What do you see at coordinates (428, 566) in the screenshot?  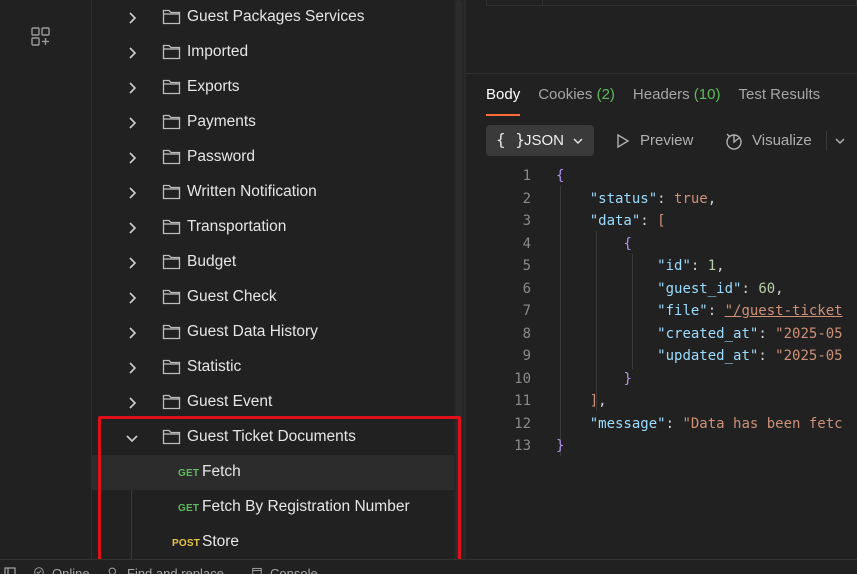 I see `status-bar: Online Find and replace Console` at bounding box center [428, 566].